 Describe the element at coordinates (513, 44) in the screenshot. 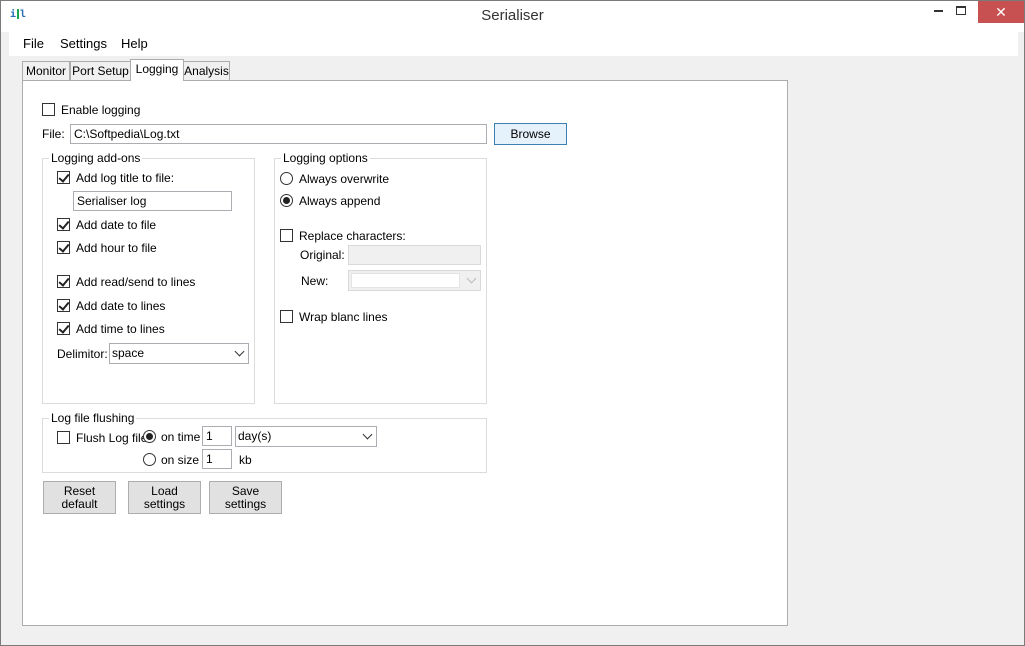

I see `menu-bar: File Settings Help` at that location.